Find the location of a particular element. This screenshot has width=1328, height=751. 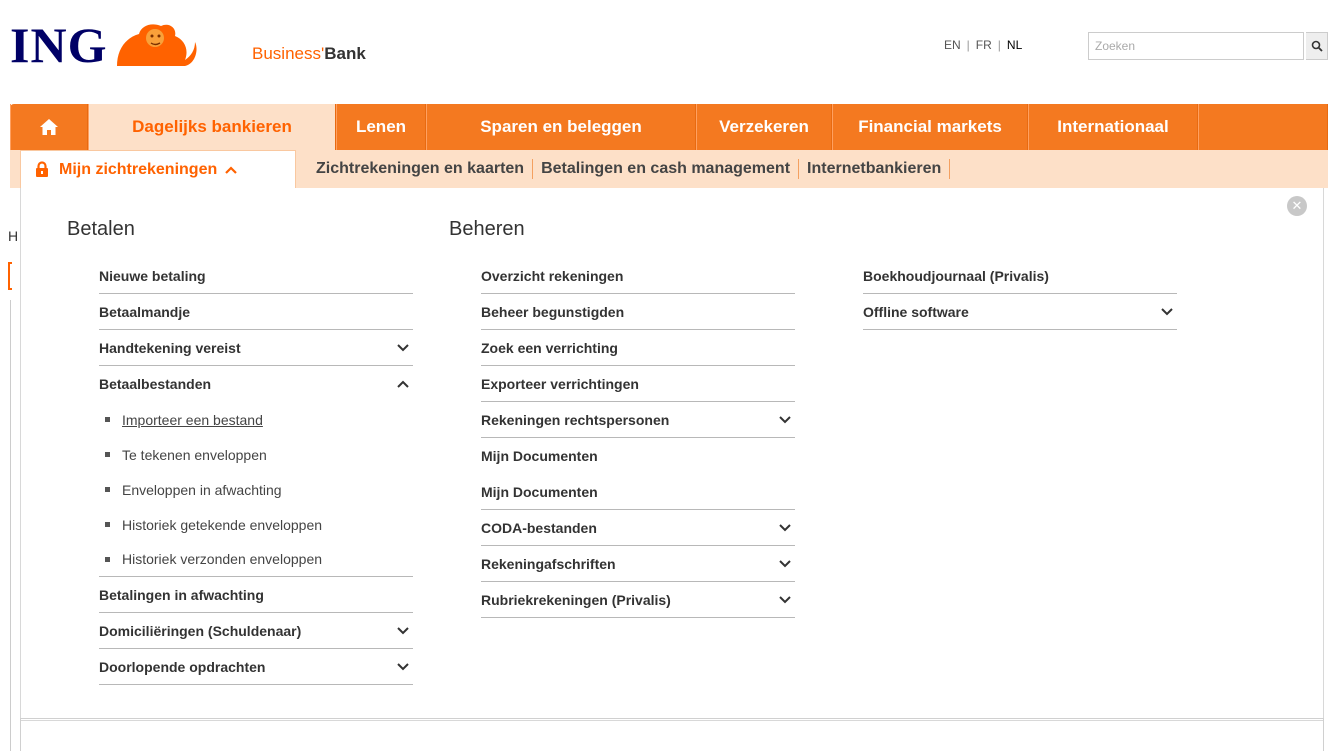

search-box is located at coordinates (1196, 46).